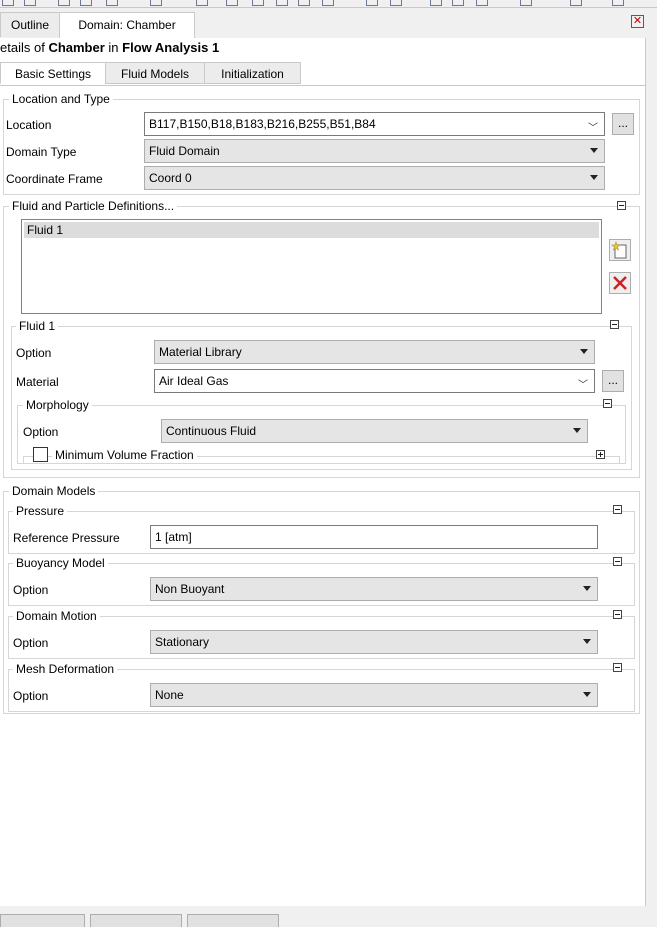 The height and width of the screenshot is (927, 657). I want to click on reference-pressure-value: 1 [atm], so click(173, 537).